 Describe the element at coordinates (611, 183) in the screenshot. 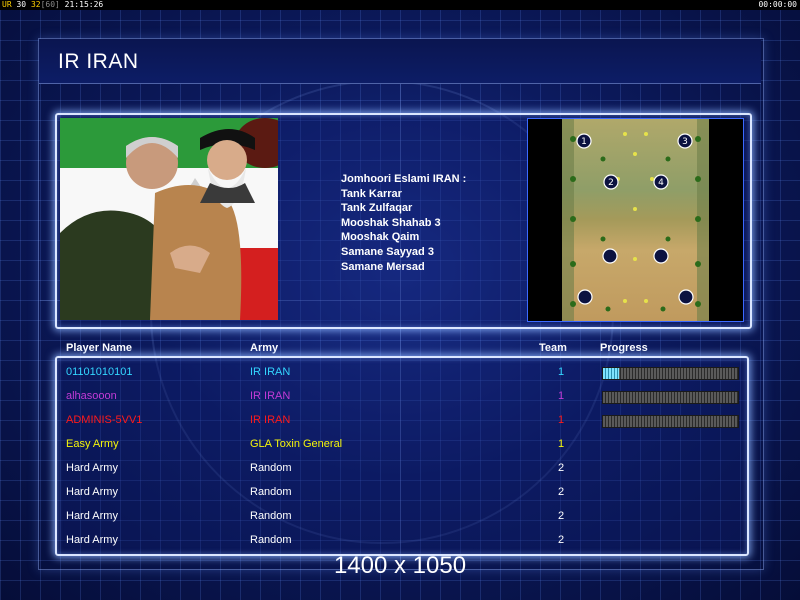

I see `map-start-label: 2` at that location.